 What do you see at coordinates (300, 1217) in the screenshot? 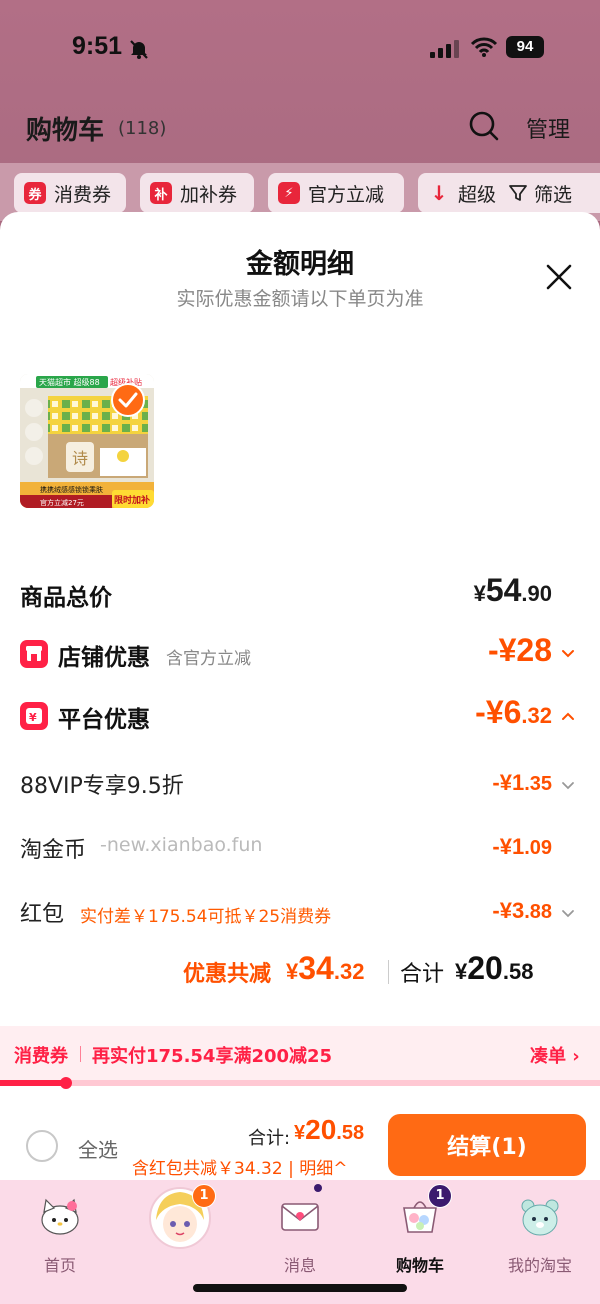
I see `envelope-icon` at bounding box center [300, 1217].